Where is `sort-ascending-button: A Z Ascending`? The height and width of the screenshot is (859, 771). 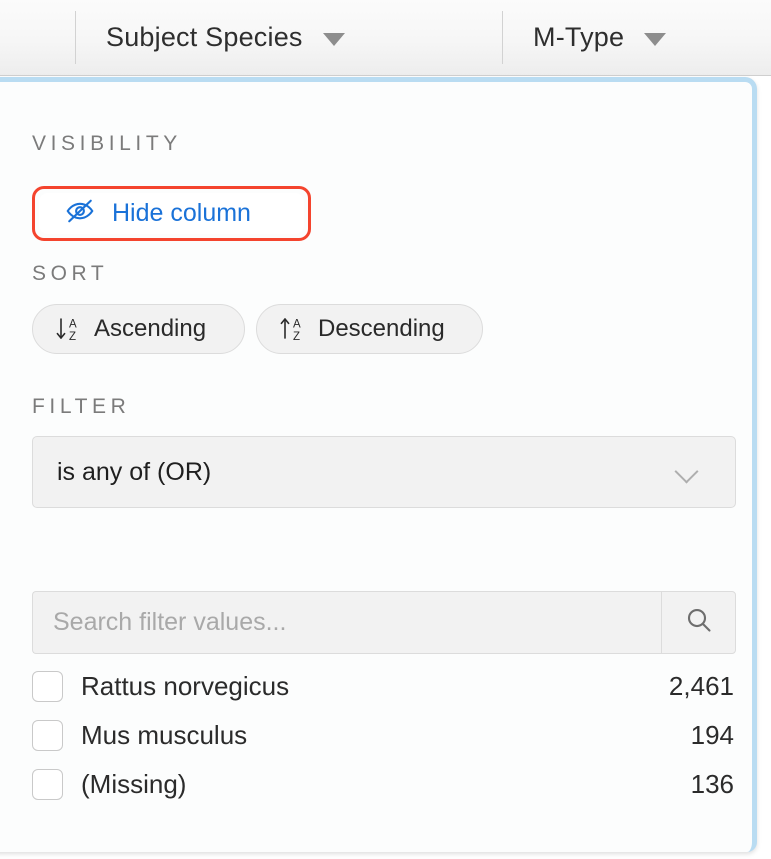
sort-ascending-button: A Z Ascending is located at coordinates (138, 329).